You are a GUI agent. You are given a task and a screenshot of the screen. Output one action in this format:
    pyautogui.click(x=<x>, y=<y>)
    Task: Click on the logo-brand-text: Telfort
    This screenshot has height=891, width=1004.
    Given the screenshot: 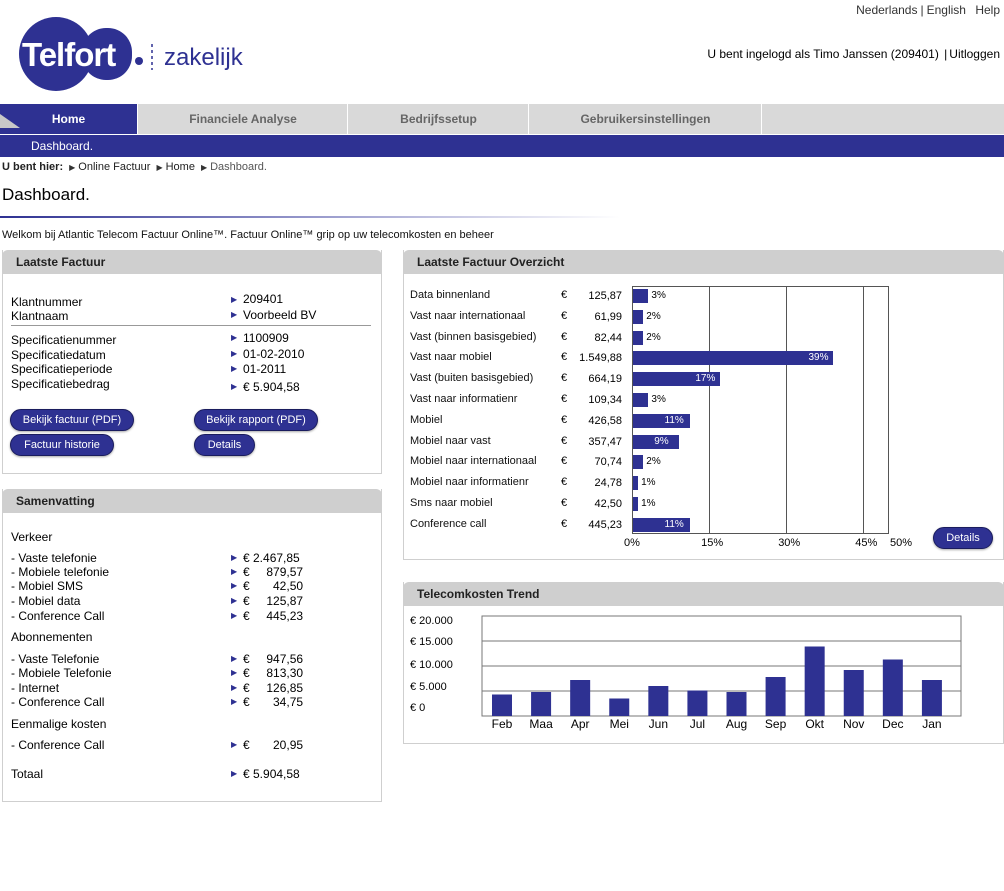 What is the action you would take?
    pyautogui.click(x=69, y=54)
    